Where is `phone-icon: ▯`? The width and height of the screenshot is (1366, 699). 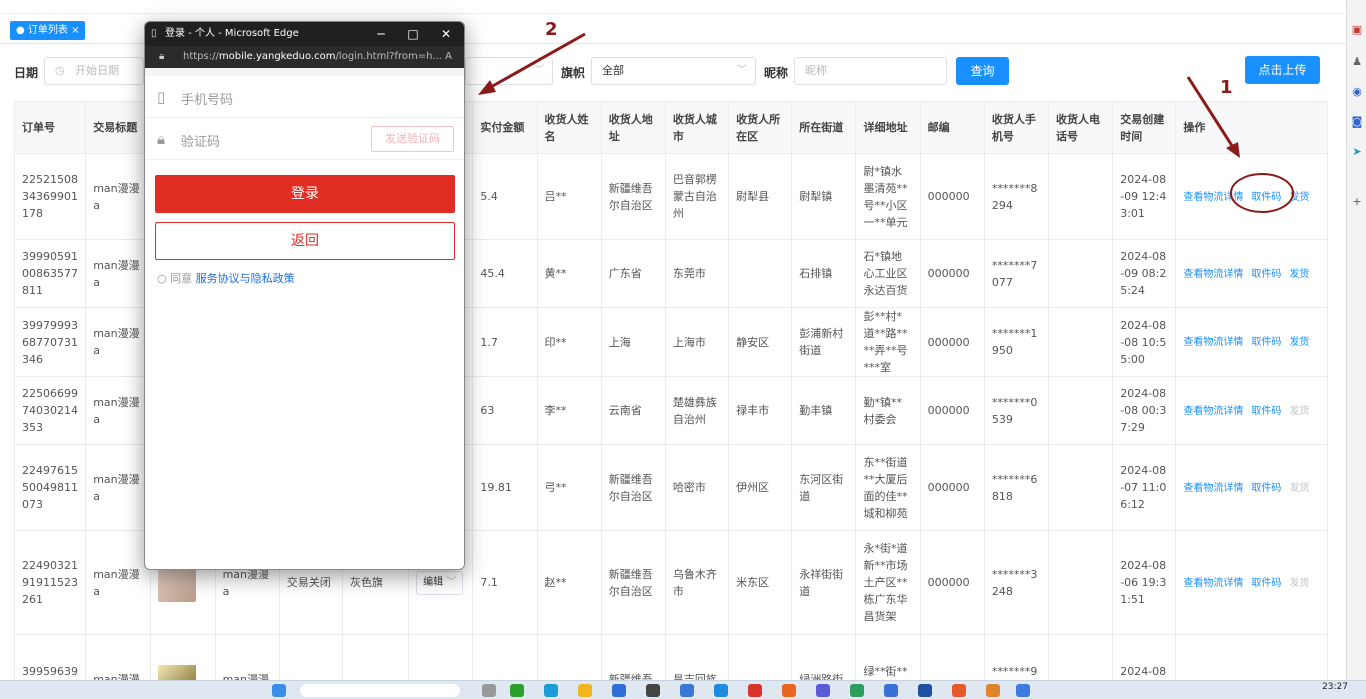 phone-icon: ▯ is located at coordinates (161, 97).